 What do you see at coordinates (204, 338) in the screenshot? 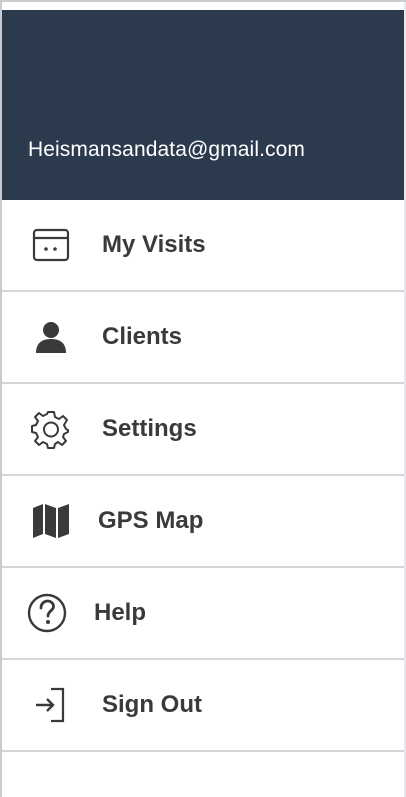
I see `menu-item-clients: Clients` at bounding box center [204, 338].